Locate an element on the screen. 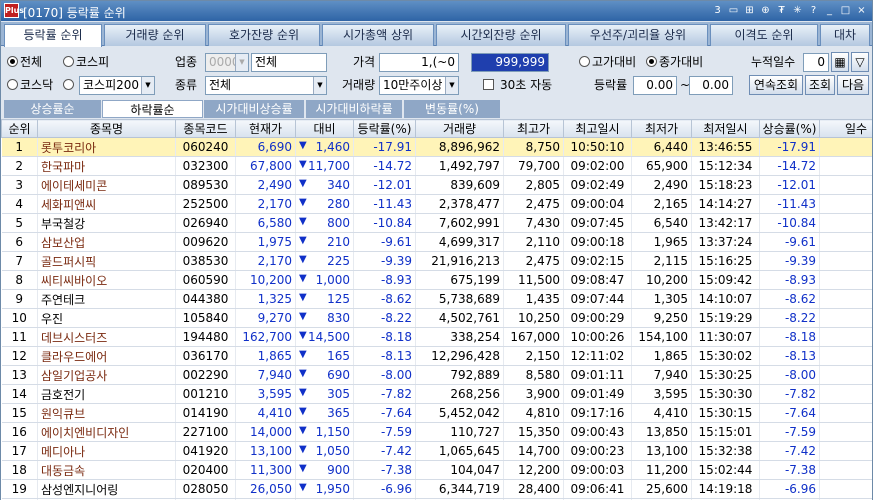 This screenshot has width=873, height=500. industry-code-field: 0000 ▼ is located at coordinates (227, 62).